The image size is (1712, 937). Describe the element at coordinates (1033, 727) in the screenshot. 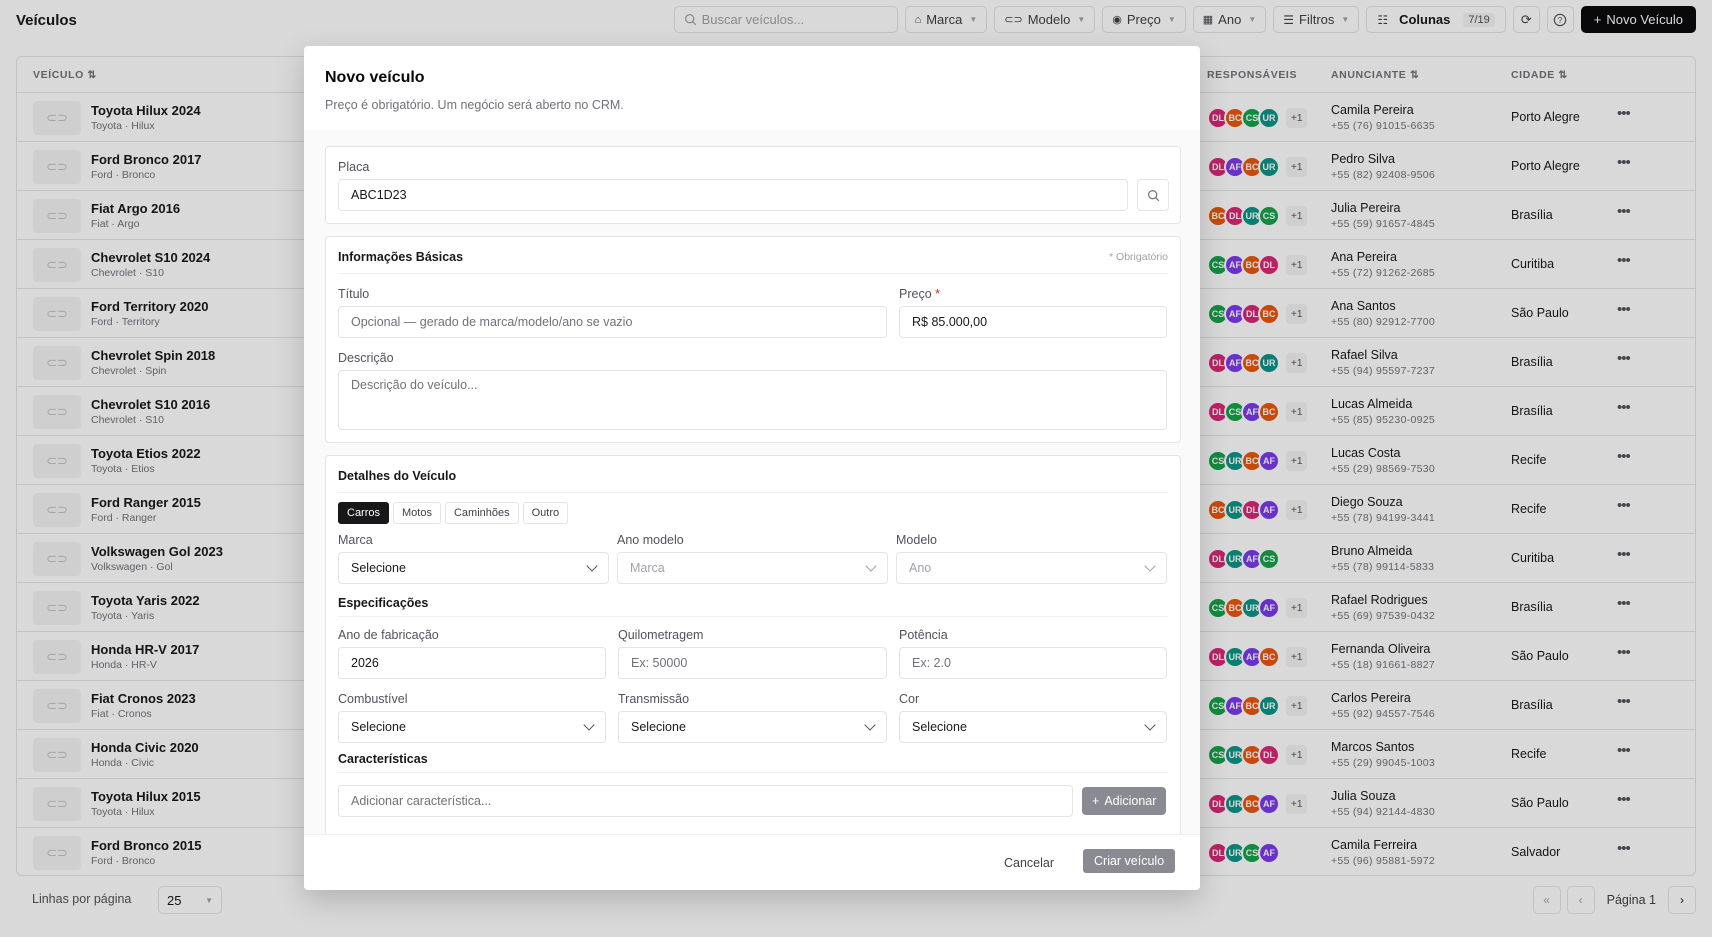

I see `color-select: Selecione` at that location.